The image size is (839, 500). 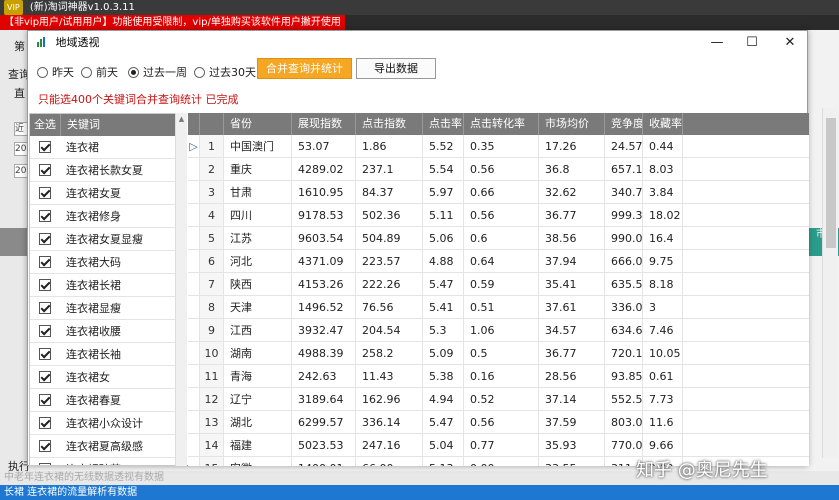 What do you see at coordinates (790, 43) in the screenshot?
I see `close-icon: ✕` at bounding box center [790, 43].